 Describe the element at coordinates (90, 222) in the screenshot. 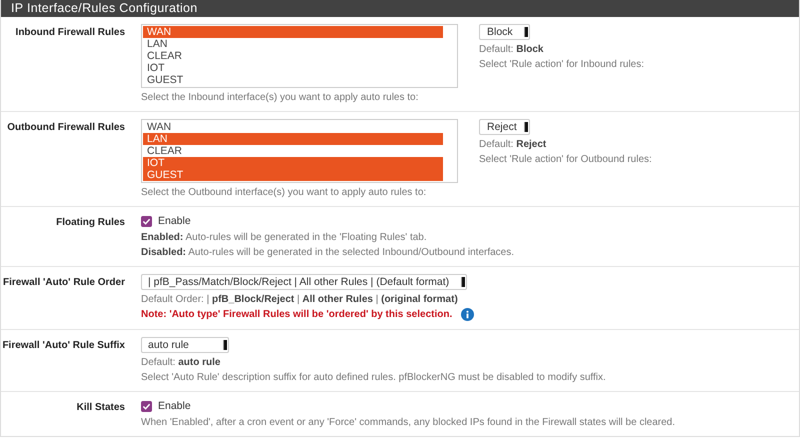

I see `field-label: Floating Rules` at that location.